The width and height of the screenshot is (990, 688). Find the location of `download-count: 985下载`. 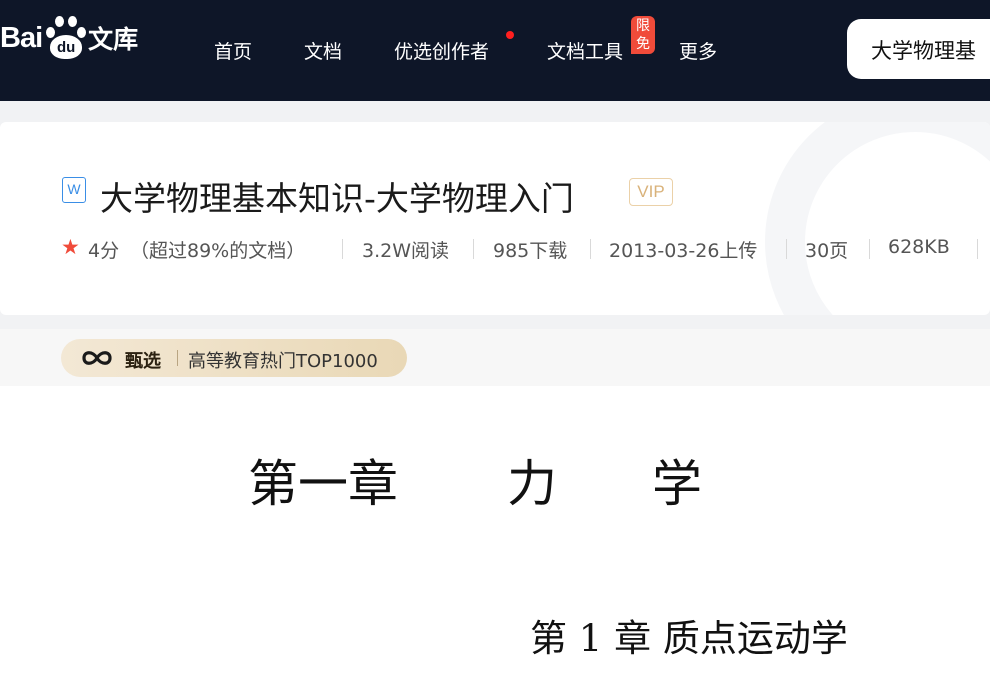

download-count: 985下载 is located at coordinates (530, 251).